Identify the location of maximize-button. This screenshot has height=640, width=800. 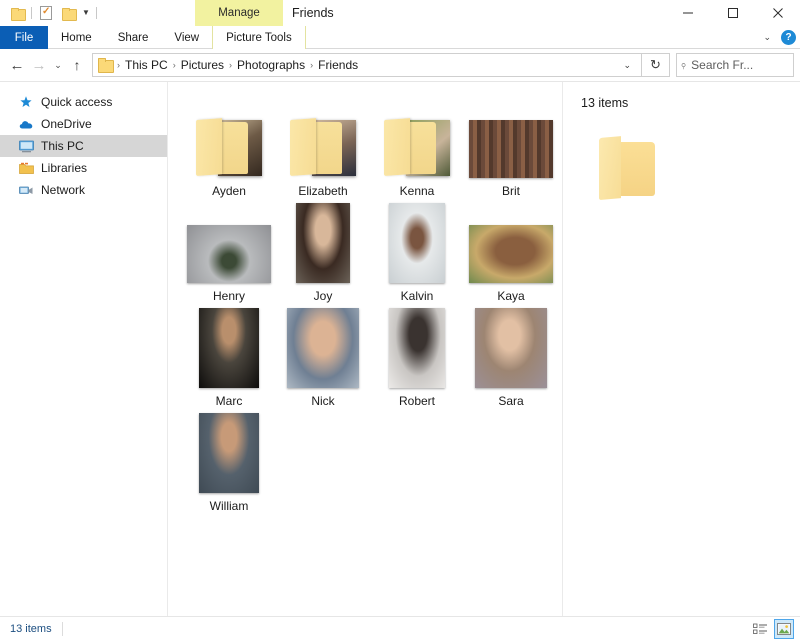
(732, 13).